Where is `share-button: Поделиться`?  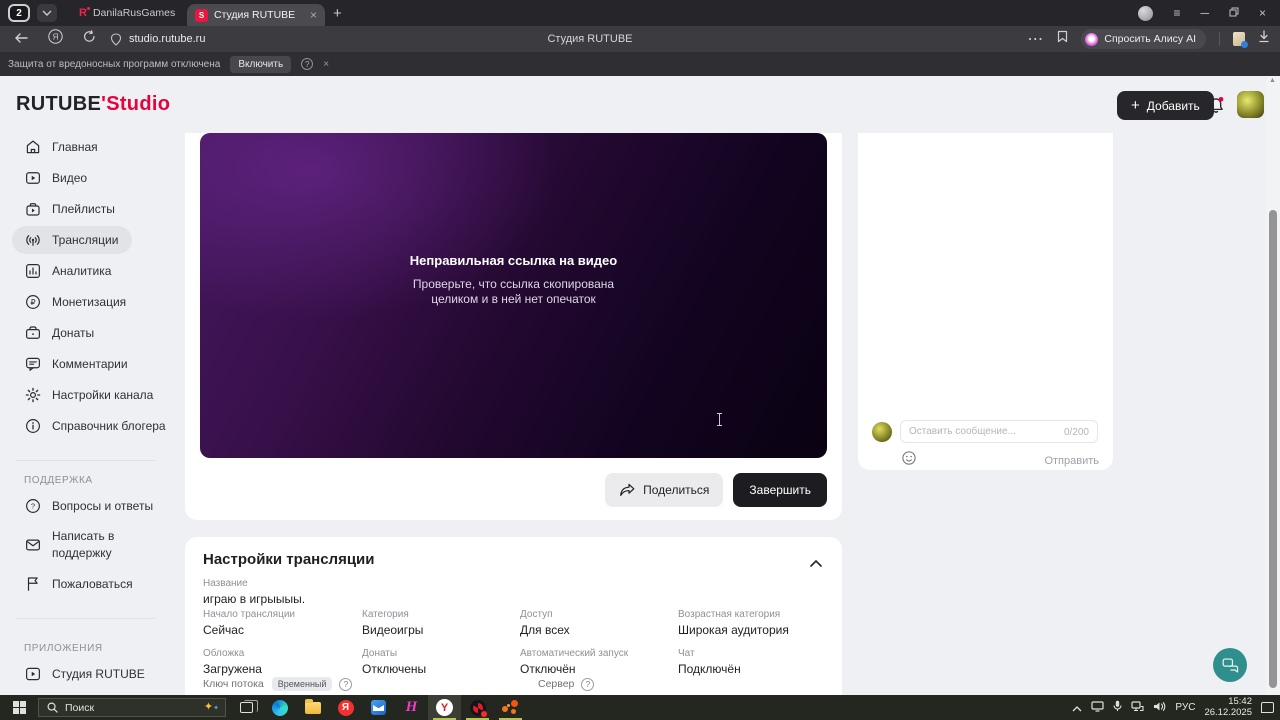 share-button: Поделиться is located at coordinates (664, 490).